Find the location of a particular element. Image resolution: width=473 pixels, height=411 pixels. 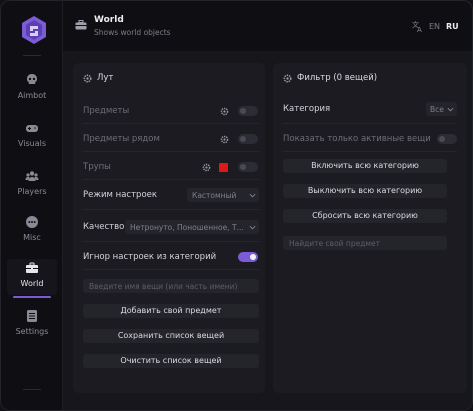

sidebar-item-label: World is located at coordinates (32, 283).